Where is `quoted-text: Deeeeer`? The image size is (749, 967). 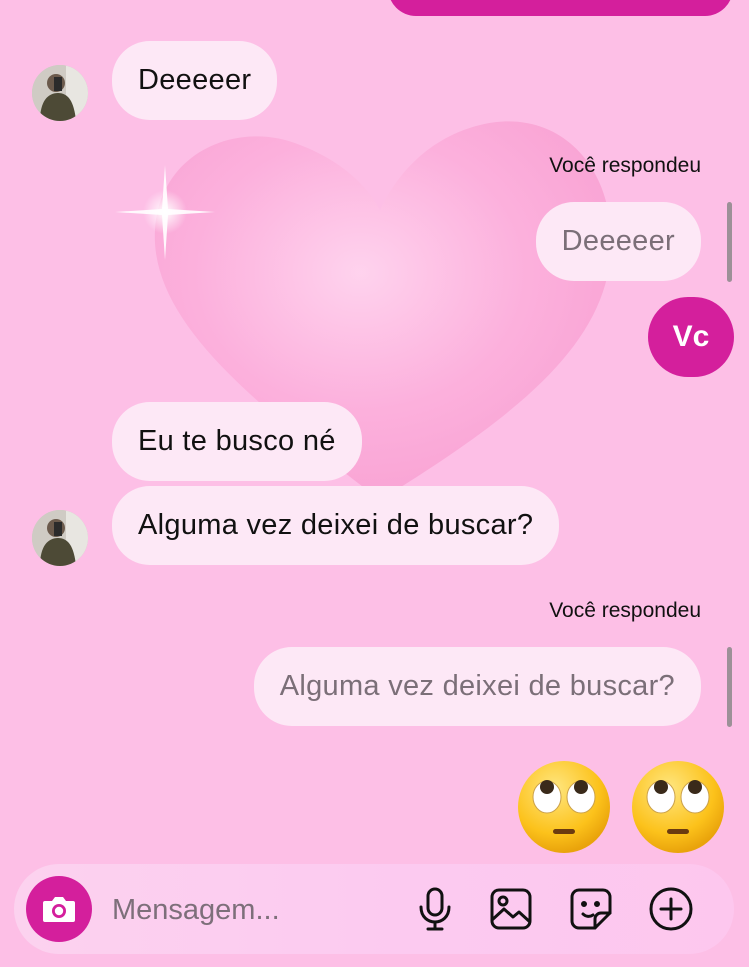
quoted-text: Deeeeer is located at coordinates (618, 241).